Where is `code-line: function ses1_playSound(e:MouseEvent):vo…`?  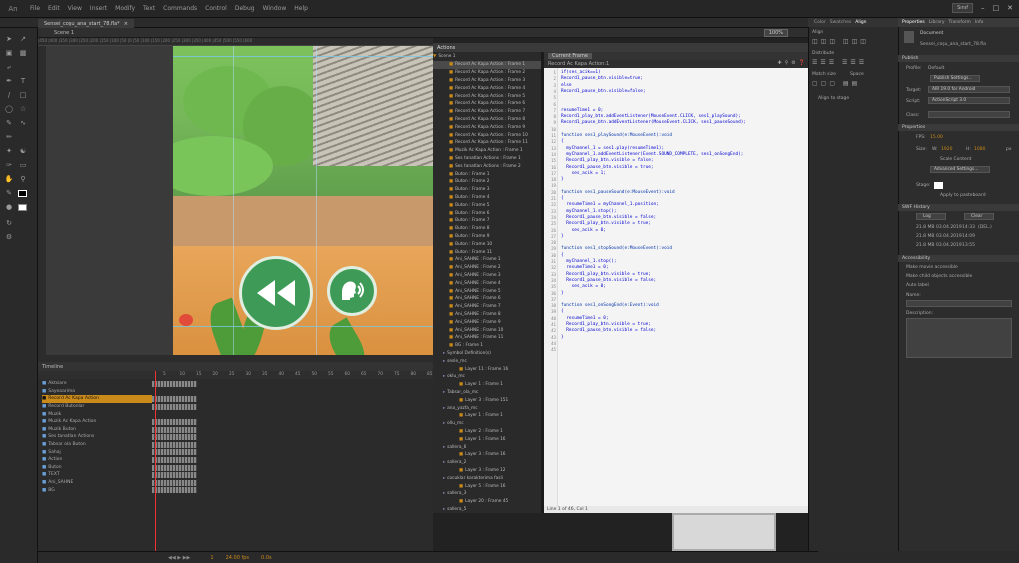 code-line: function ses1_playSound(e:MouseEvent):vo… is located at coordinates (616, 136).